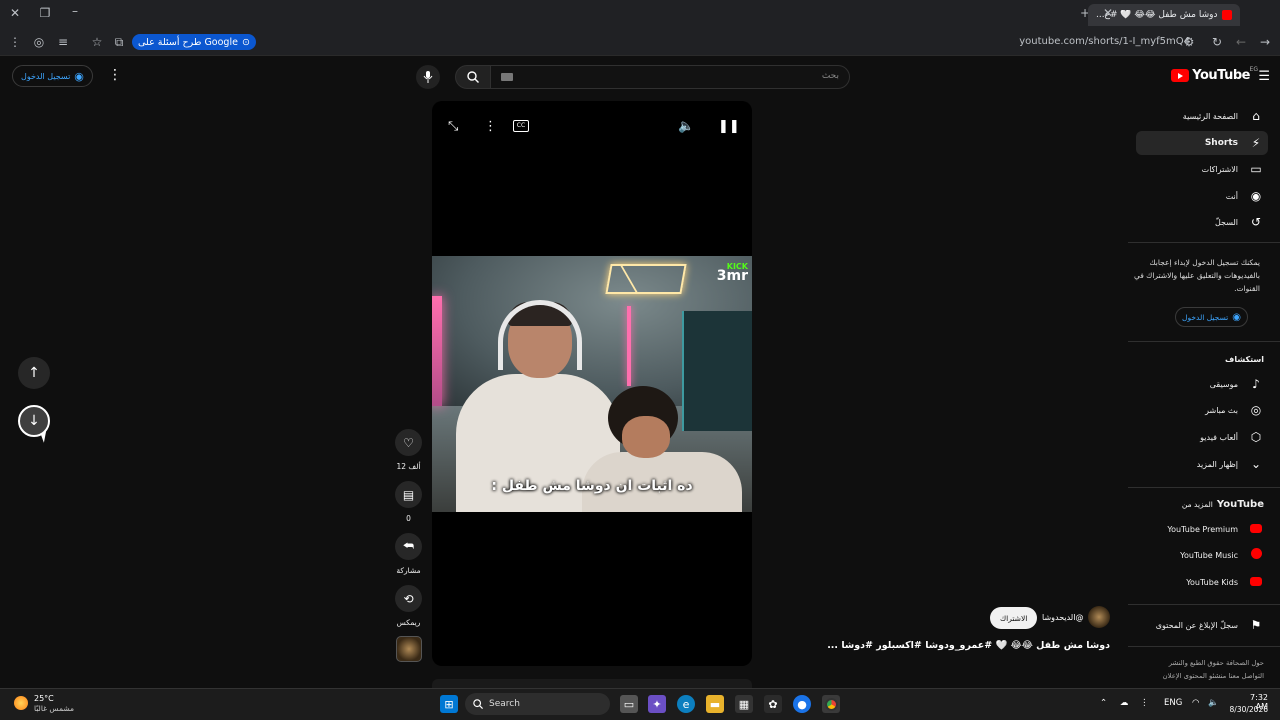 This screenshot has width=1280, height=720. Describe the element at coordinates (45, 13) in the screenshot. I see `restore-window-icon: ❐` at that location.